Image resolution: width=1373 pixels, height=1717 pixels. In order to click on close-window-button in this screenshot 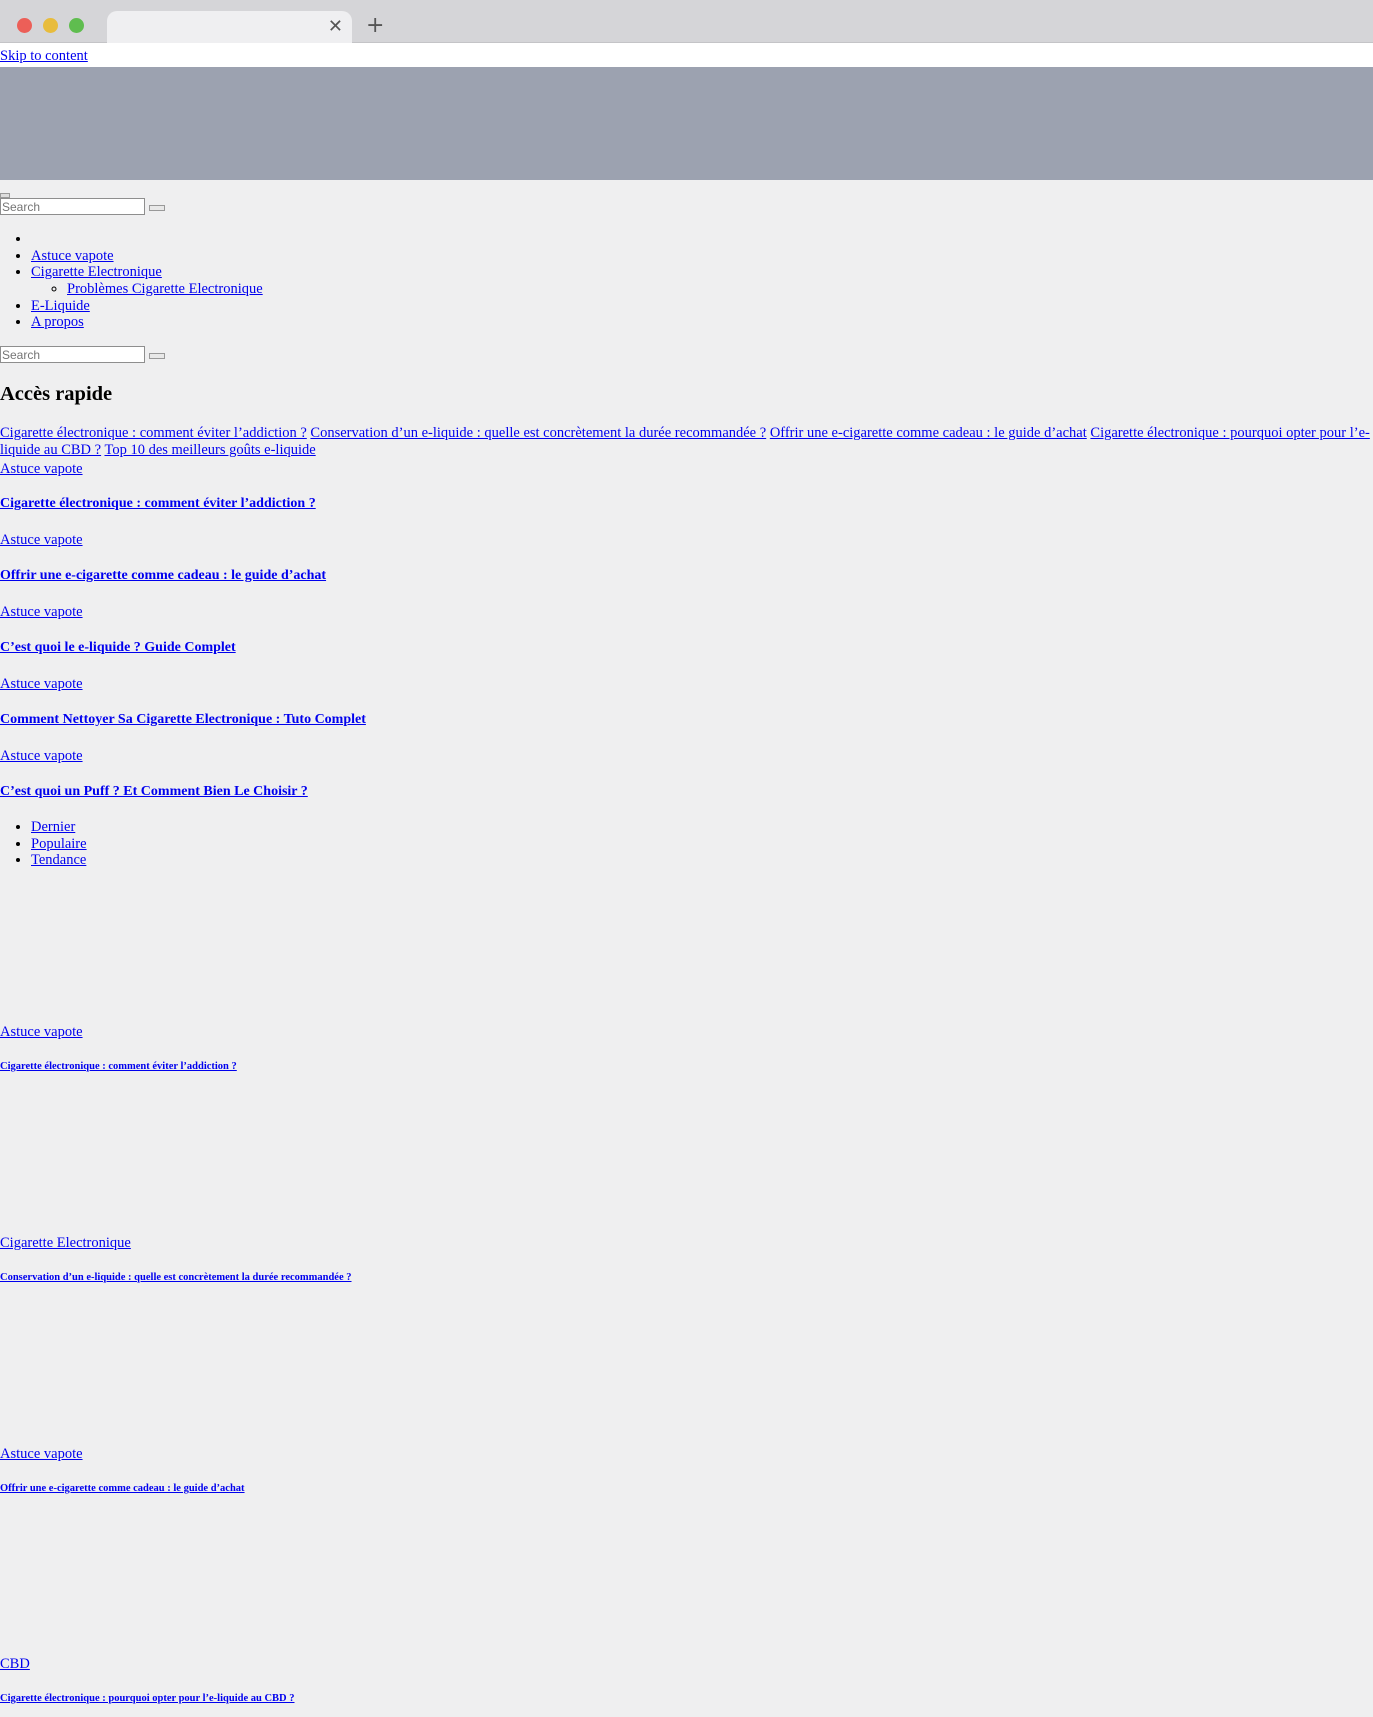, I will do `click(24, 25)`.